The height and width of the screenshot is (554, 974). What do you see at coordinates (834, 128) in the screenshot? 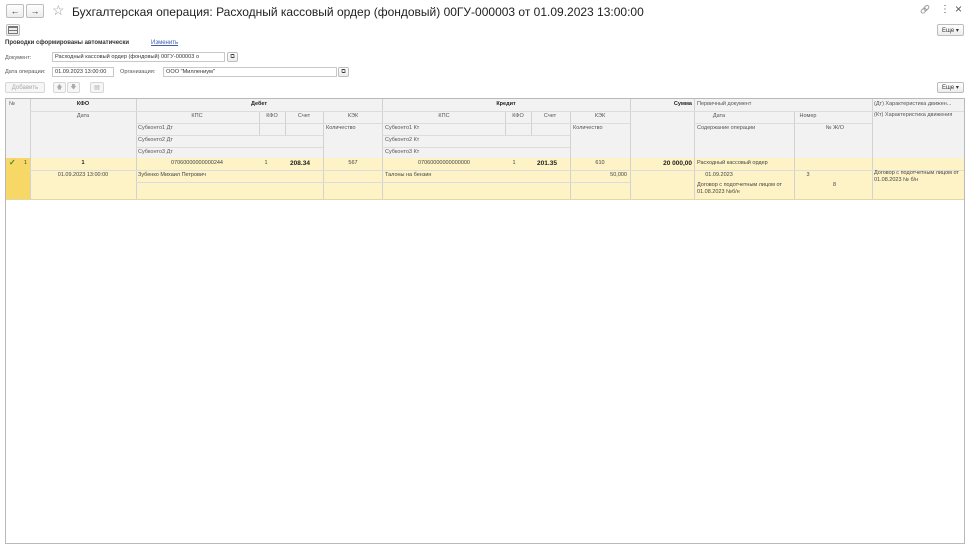
I see `header-journal: № Ж/О` at bounding box center [834, 128].